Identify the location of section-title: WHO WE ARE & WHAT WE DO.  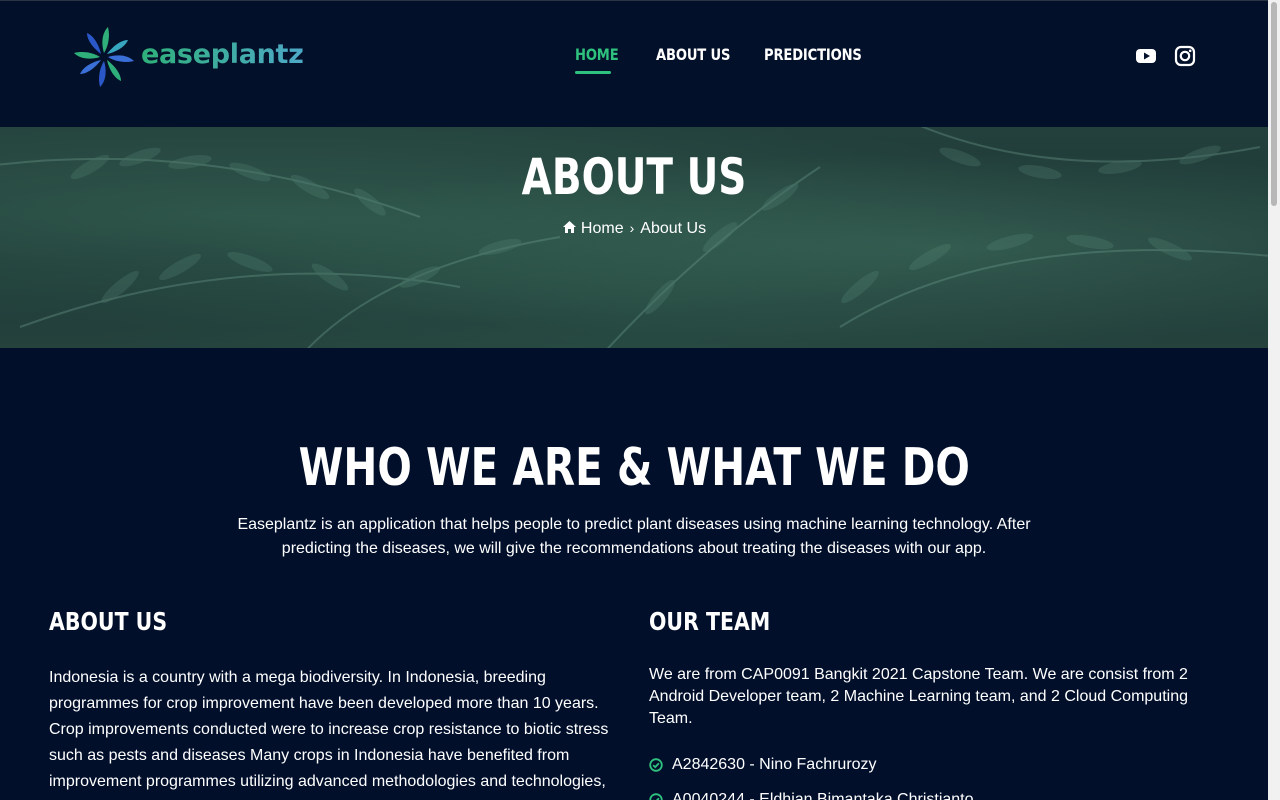
(634, 468).